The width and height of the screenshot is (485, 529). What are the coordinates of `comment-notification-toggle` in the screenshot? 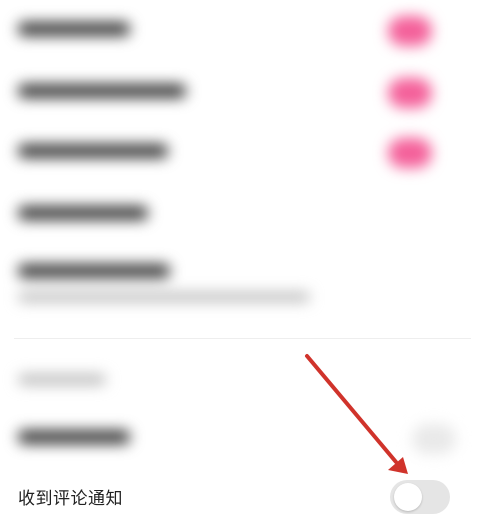 It's located at (420, 497).